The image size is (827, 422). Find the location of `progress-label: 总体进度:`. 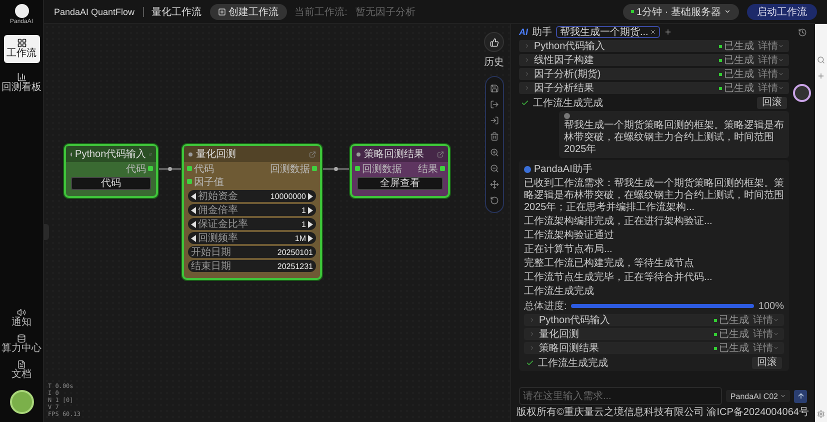

progress-label: 总体进度: is located at coordinates (545, 306).